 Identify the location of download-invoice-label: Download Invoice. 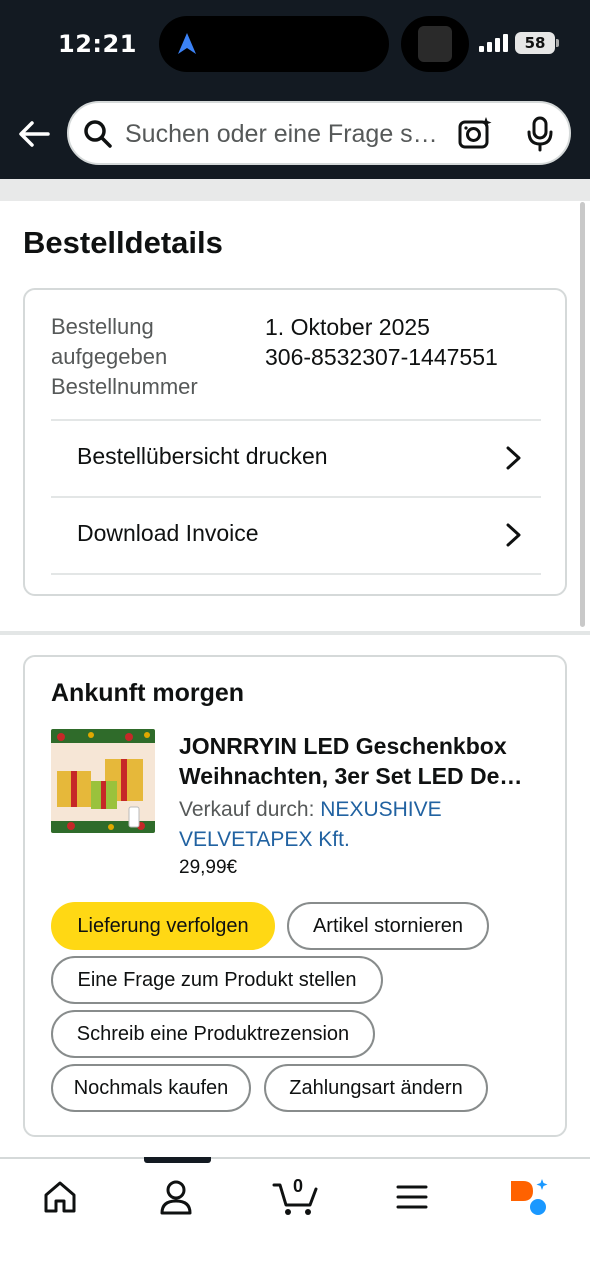
(168, 533).